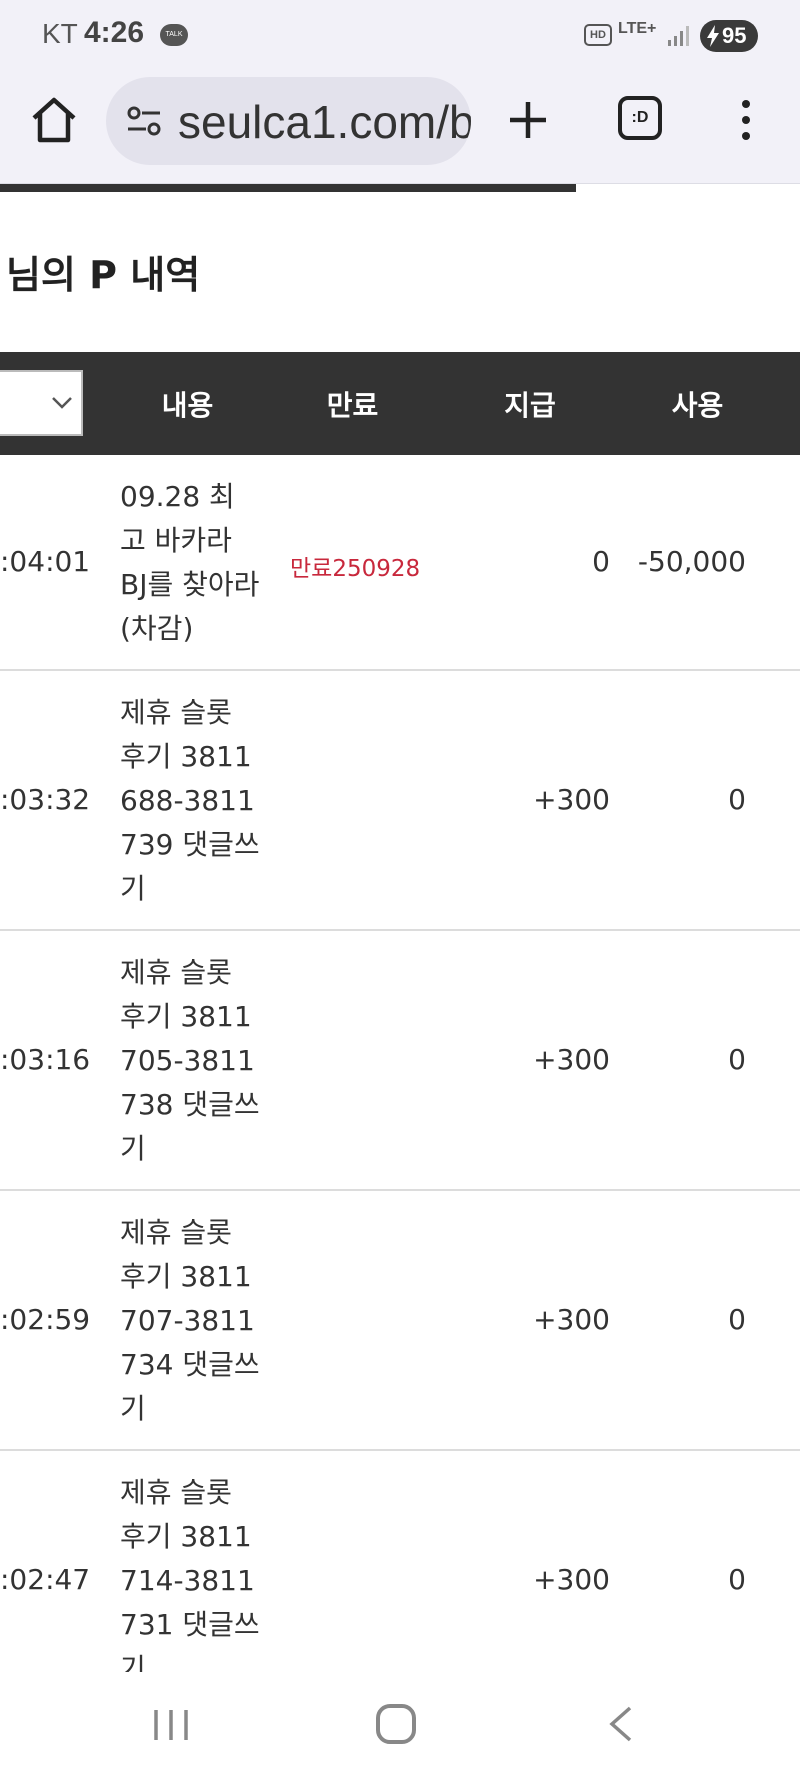 This screenshot has width=800, height=1778. What do you see at coordinates (601, 561) in the screenshot?
I see `row-give: 0` at bounding box center [601, 561].